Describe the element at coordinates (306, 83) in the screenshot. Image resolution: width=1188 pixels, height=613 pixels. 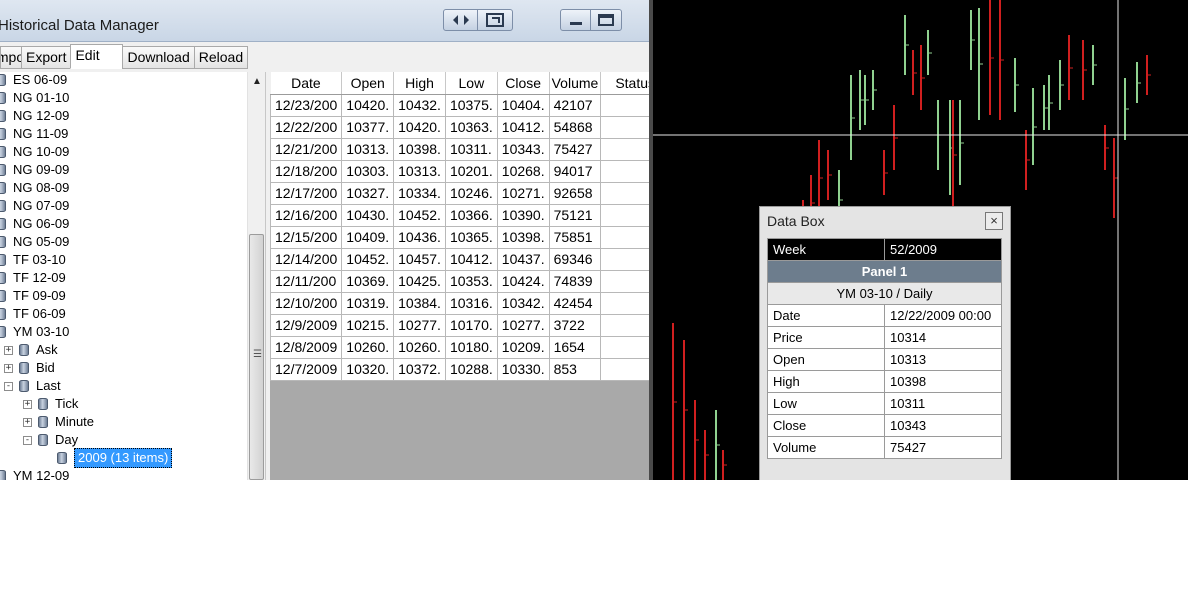
I see `column-header-date: Date` at that location.